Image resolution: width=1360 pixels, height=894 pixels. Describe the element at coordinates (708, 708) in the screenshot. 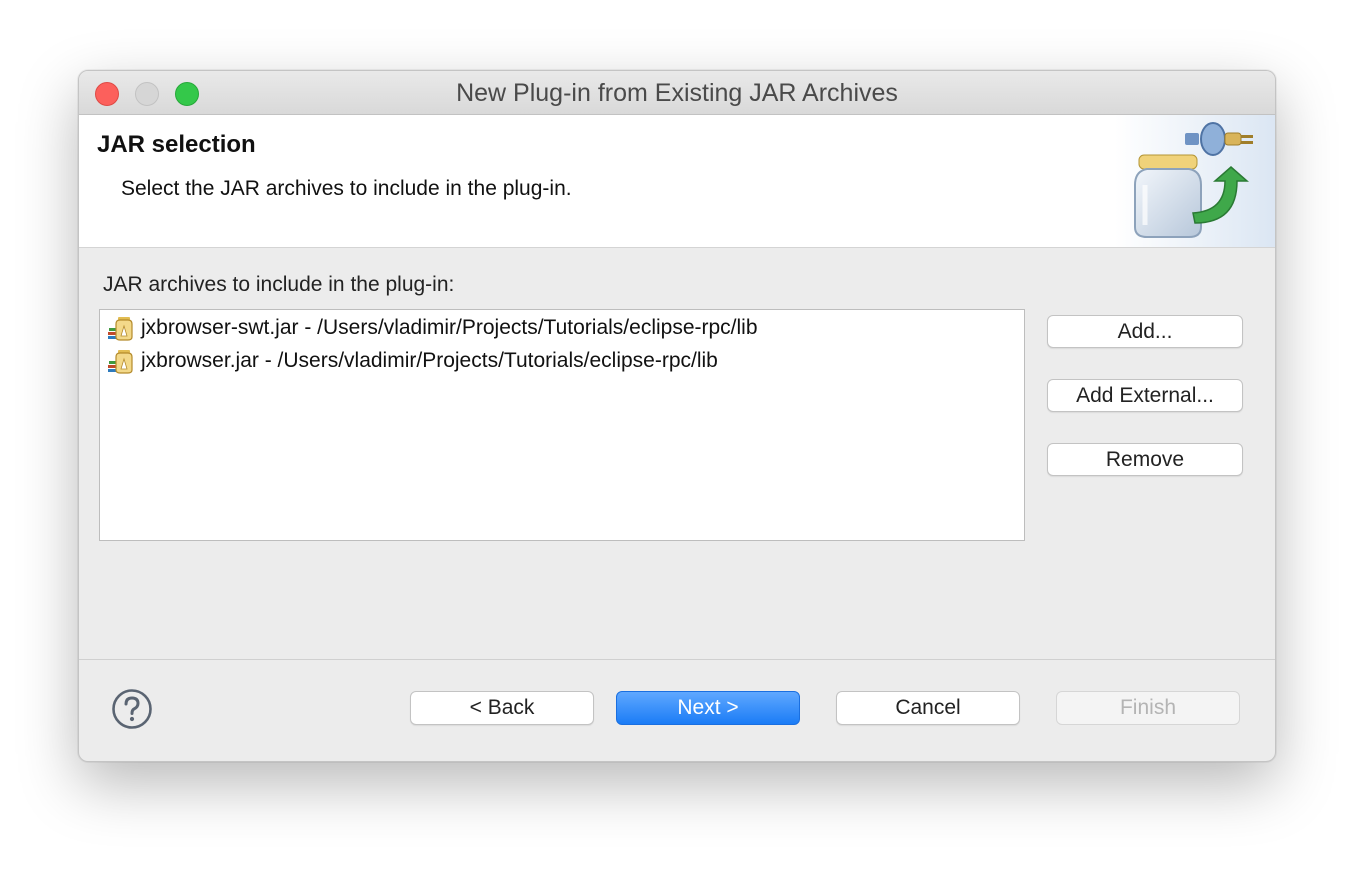

I see `next-button: Next >` at that location.